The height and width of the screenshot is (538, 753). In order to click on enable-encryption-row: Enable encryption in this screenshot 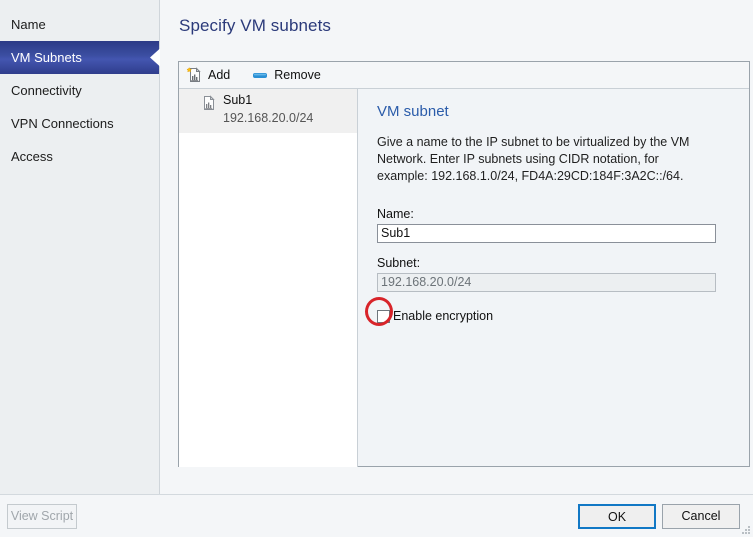, I will do `click(548, 312)`.